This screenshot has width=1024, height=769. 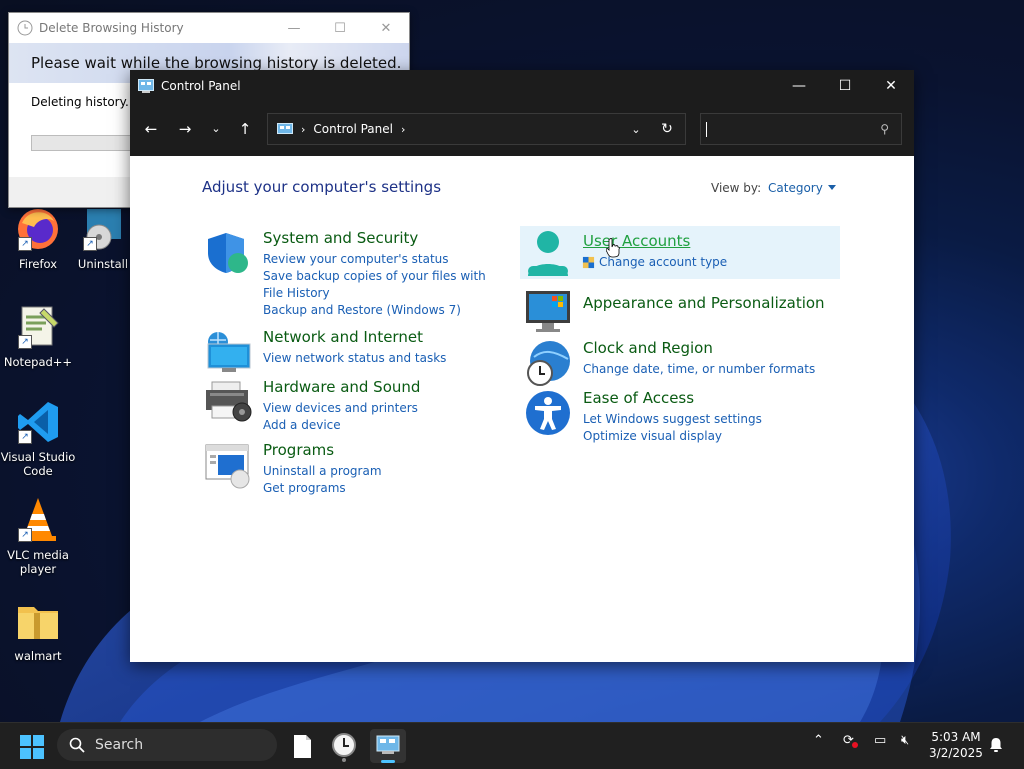 What do you see at coordinates (956, 745) in the screenshot?
I see `system-clock: 5:03 AM 3/2/2025` at bounding box center [956, 745].